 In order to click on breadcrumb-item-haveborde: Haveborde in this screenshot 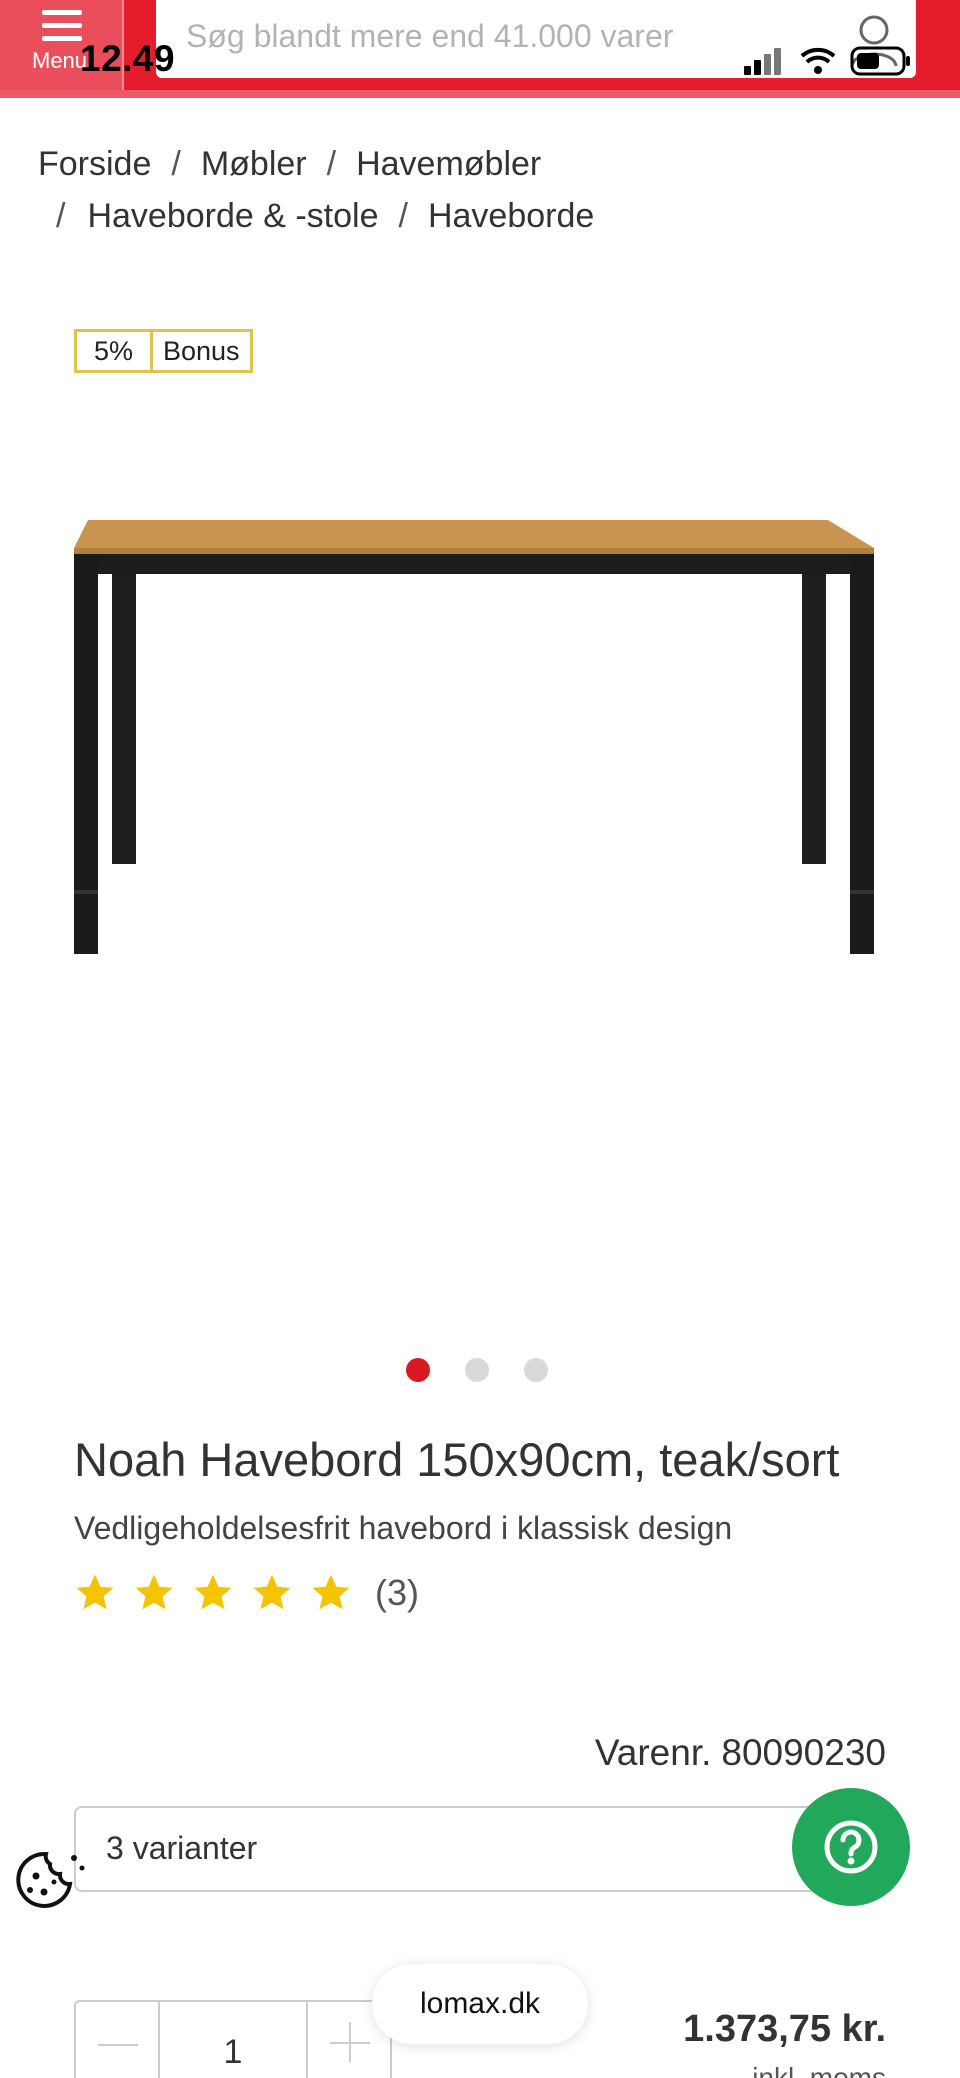, I will do `click(511, 216)`.